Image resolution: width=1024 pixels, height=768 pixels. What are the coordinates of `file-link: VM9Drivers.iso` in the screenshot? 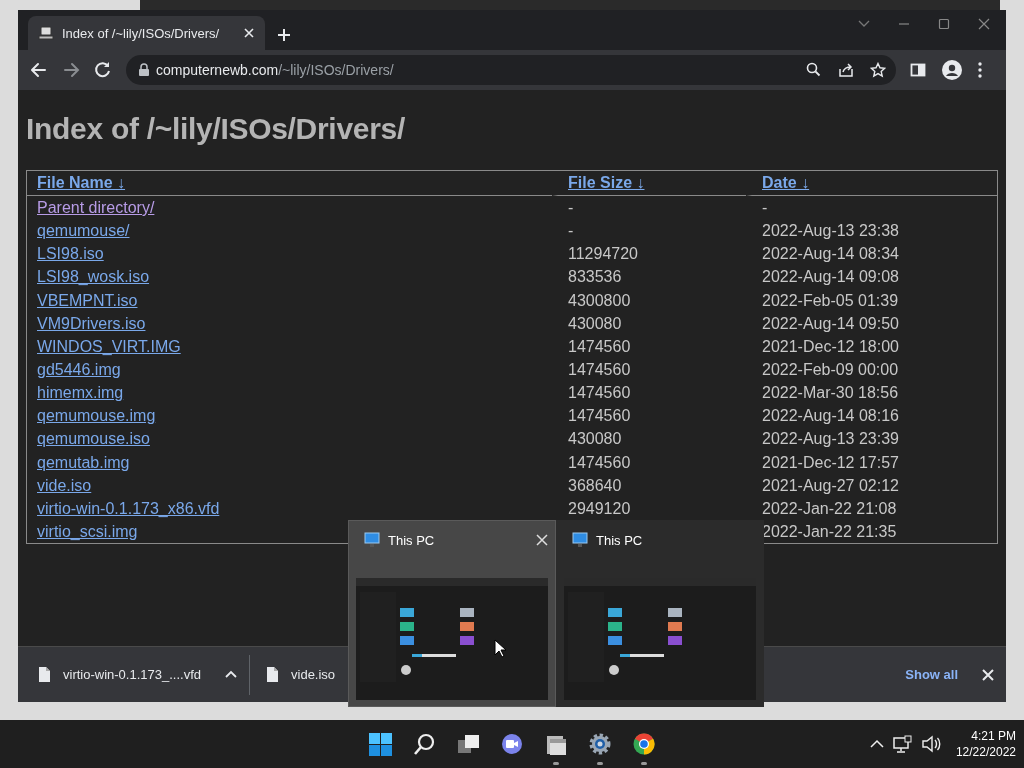 It's located at (91, 323).